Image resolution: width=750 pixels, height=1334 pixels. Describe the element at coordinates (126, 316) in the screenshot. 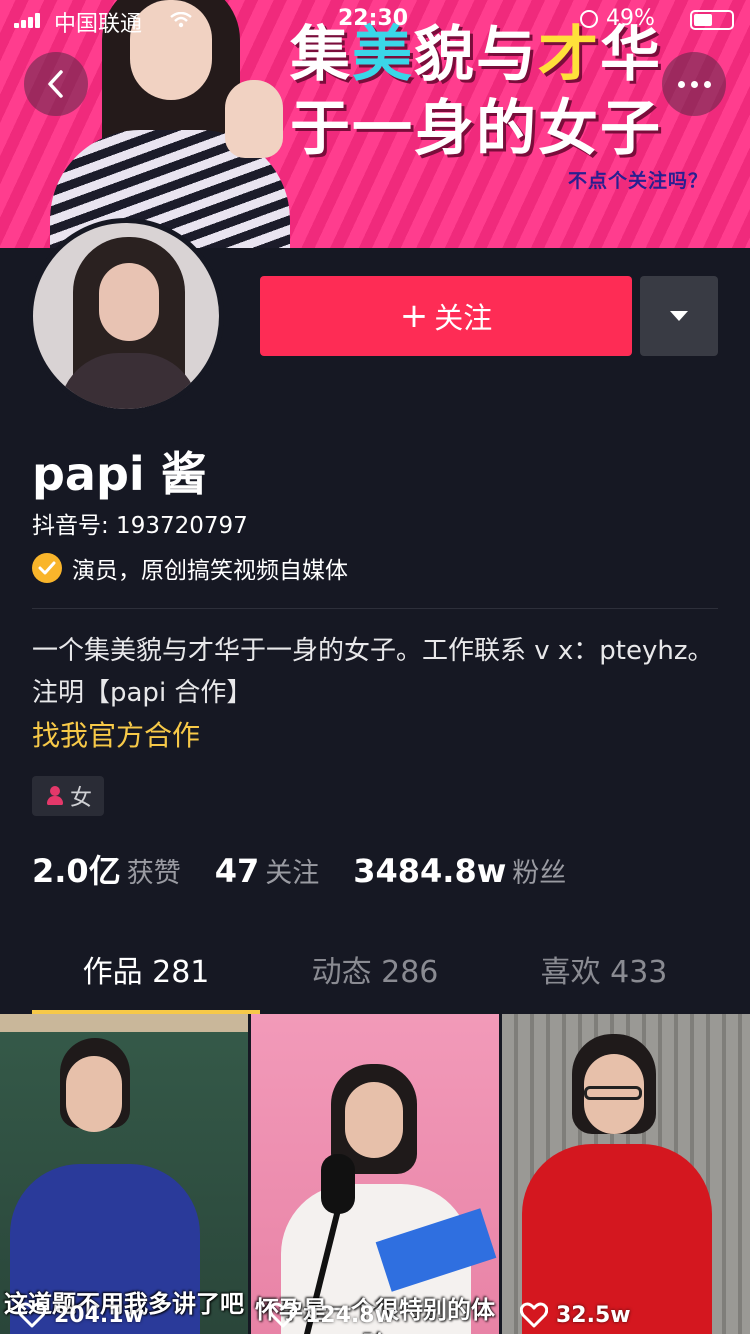

I see `avatar` at that location.